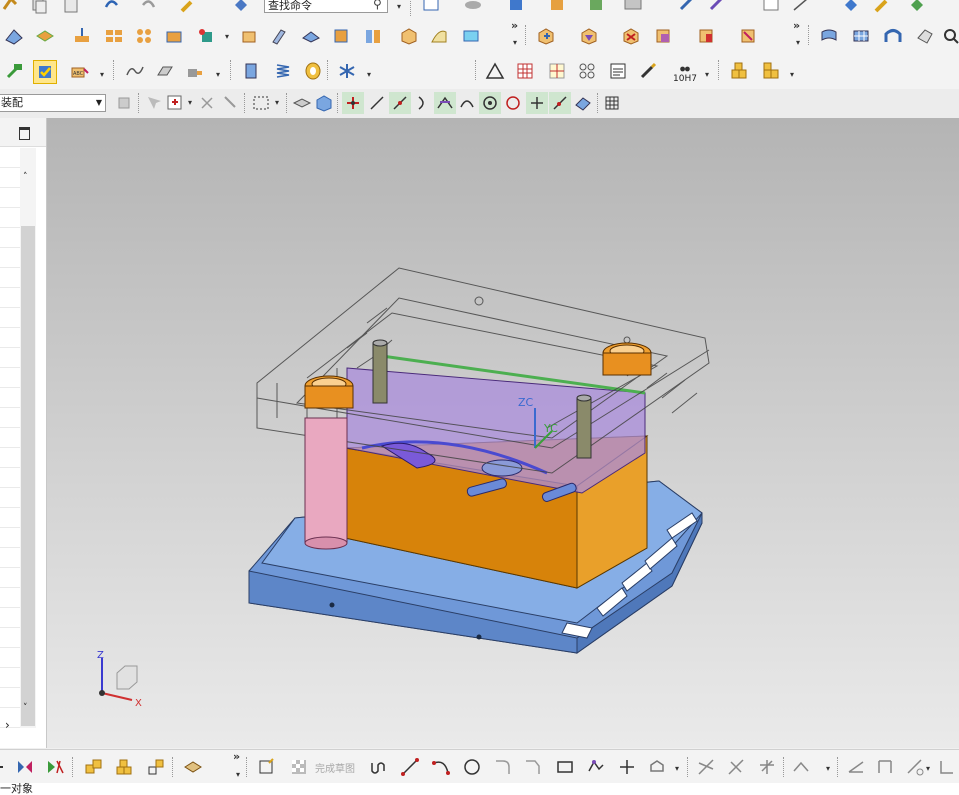  I want to click on assembly-filter-icon, so click(124, 103).